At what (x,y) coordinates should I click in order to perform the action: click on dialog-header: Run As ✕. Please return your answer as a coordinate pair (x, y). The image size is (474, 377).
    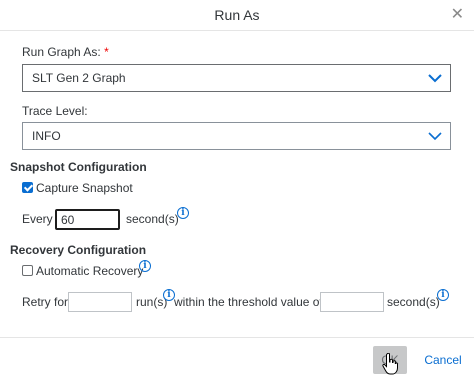
    Looking at the image, I should click on (237, 15).